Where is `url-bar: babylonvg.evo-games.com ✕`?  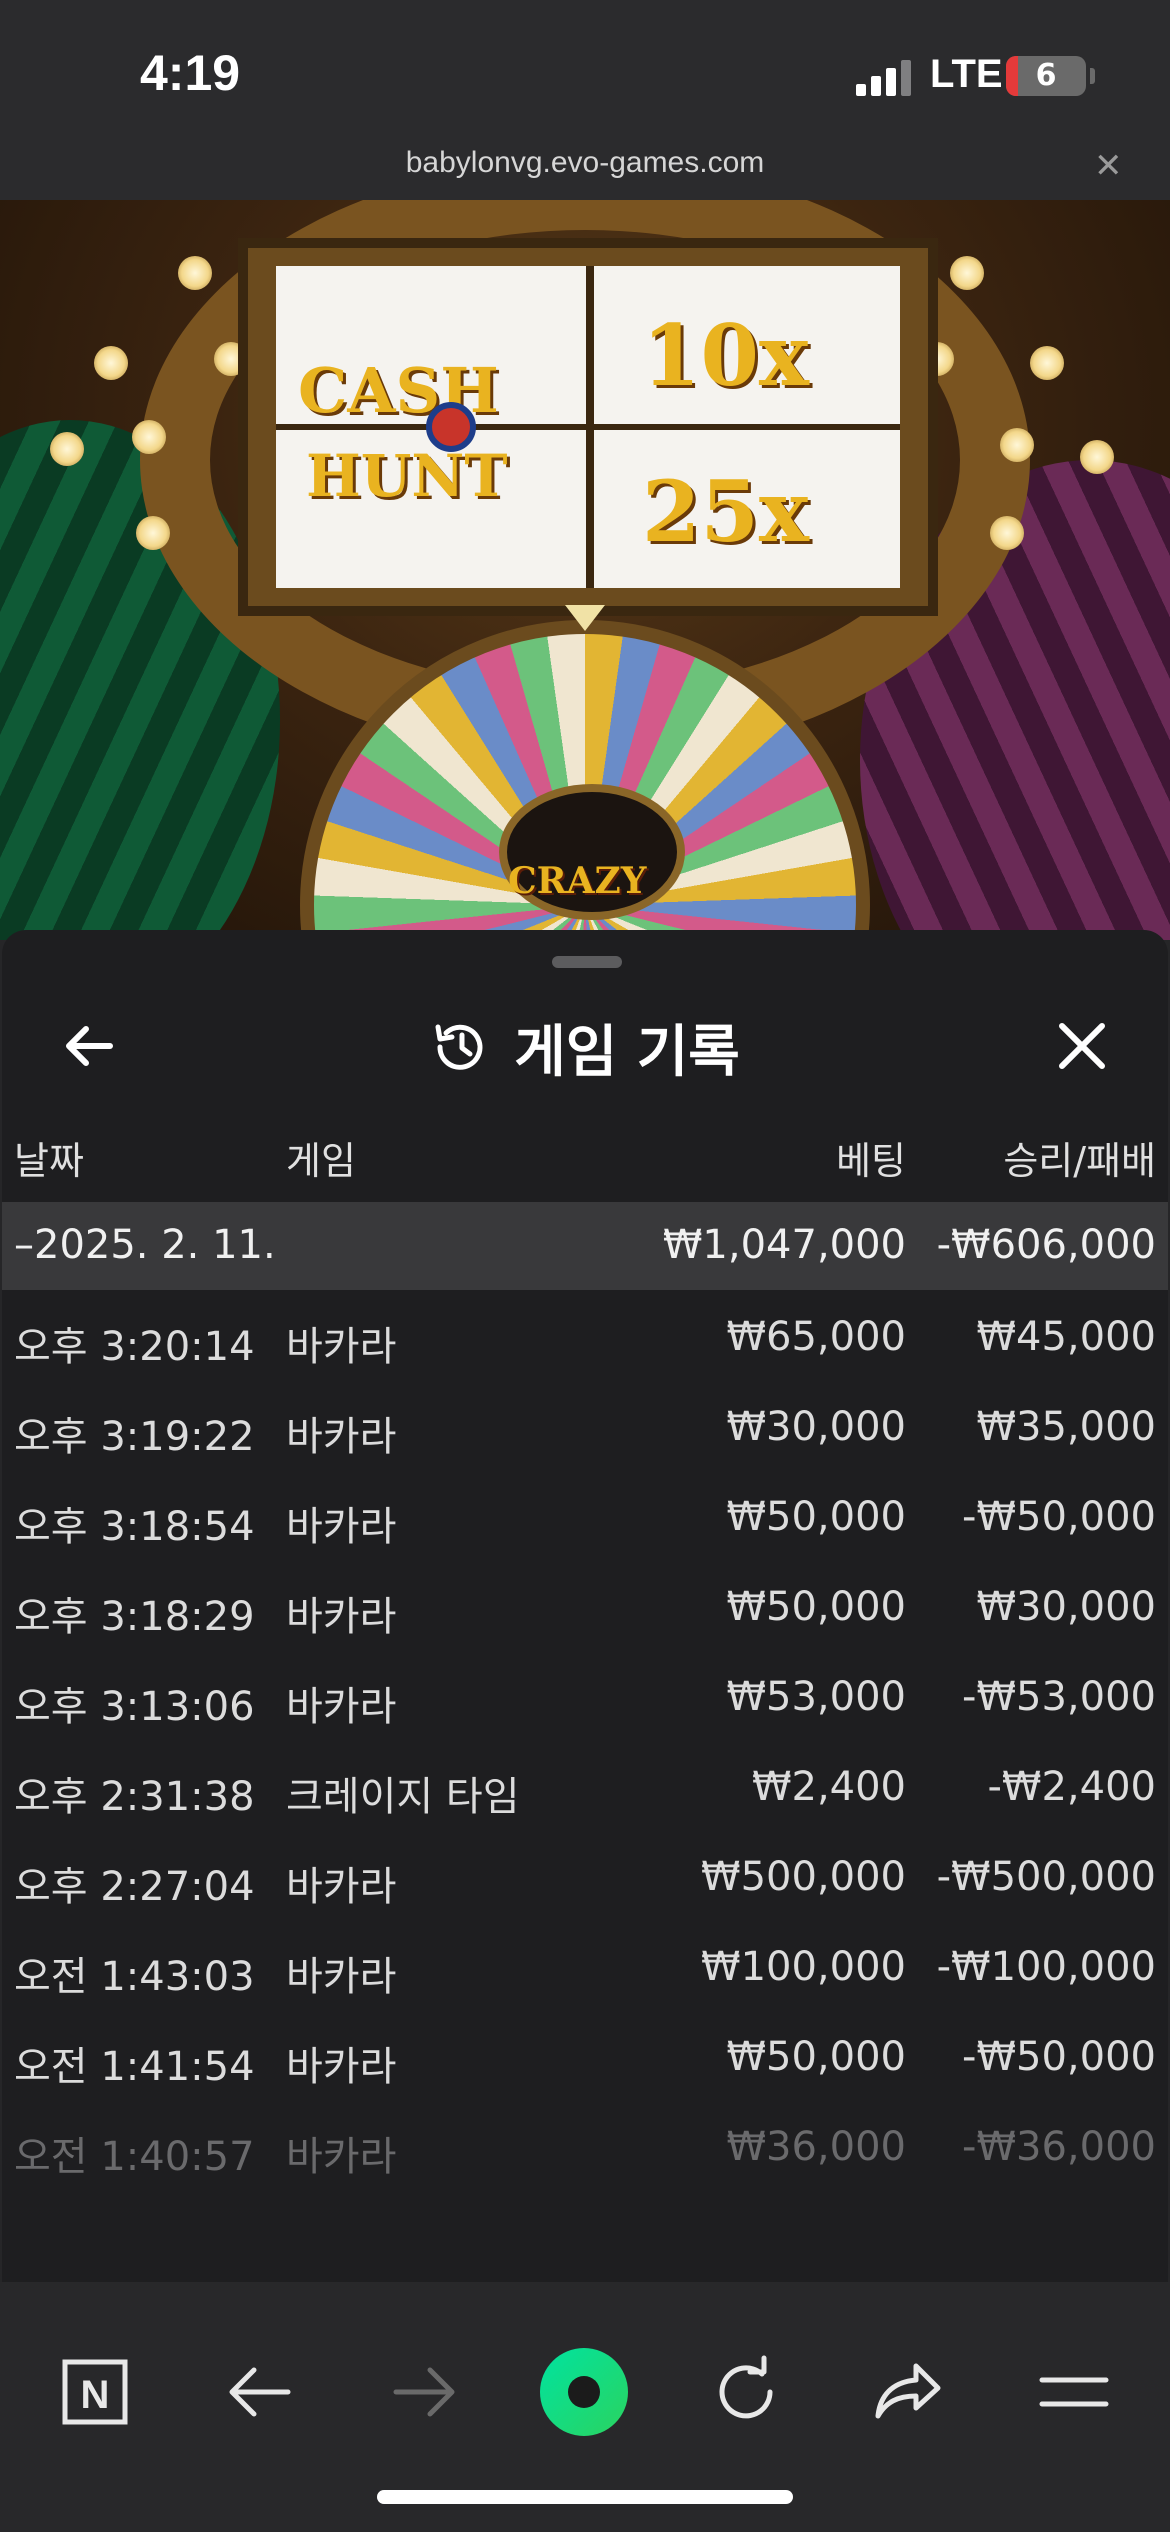 url-bar: babylonvg.evo-games.com ✕ is located at coordinates (585, 170).